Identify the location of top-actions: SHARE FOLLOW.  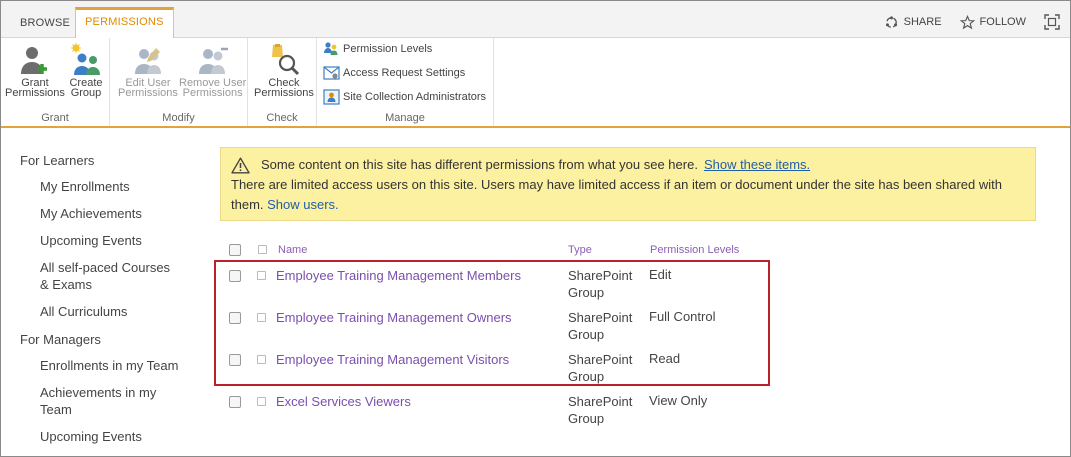
(972, 22).